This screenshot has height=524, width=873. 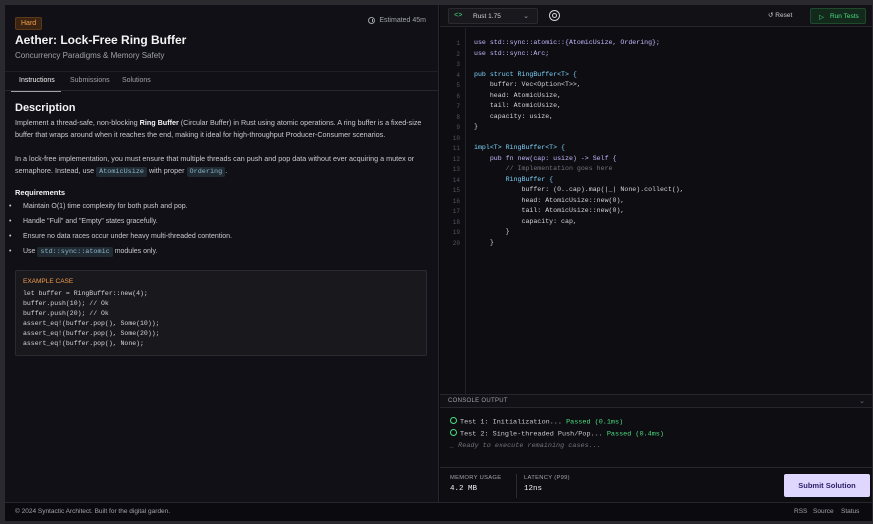 I want to click on line-number: 16, so click(x=456, y=201).